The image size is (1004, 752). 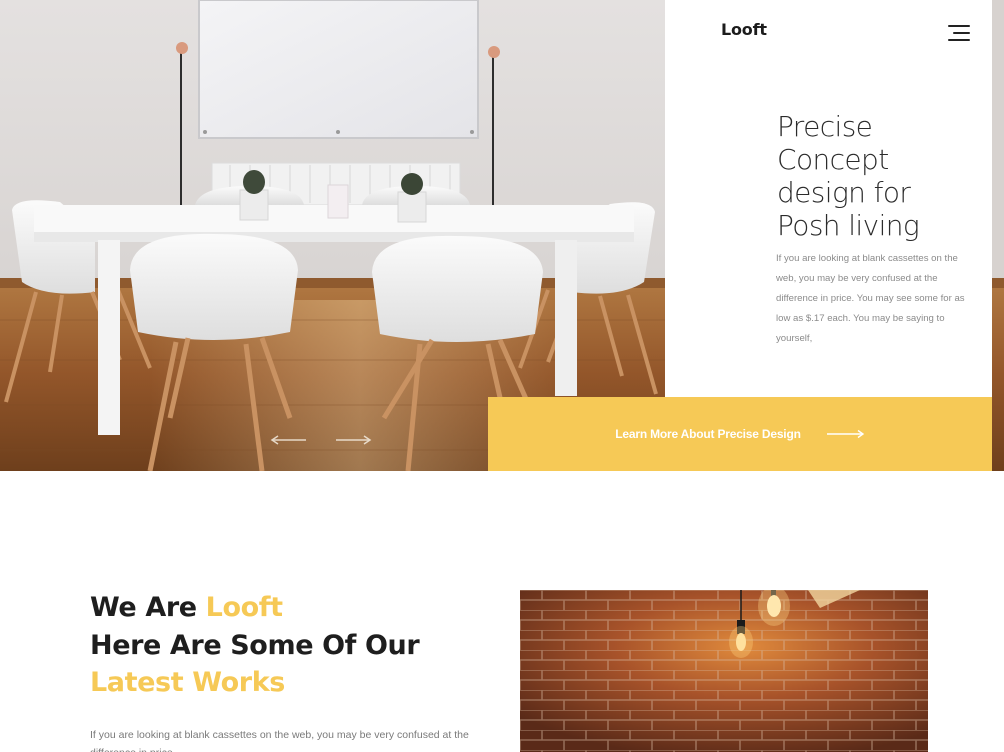 I want to click on learn-more-button: Learn More About Precise Design, so click(x=740, y=434).